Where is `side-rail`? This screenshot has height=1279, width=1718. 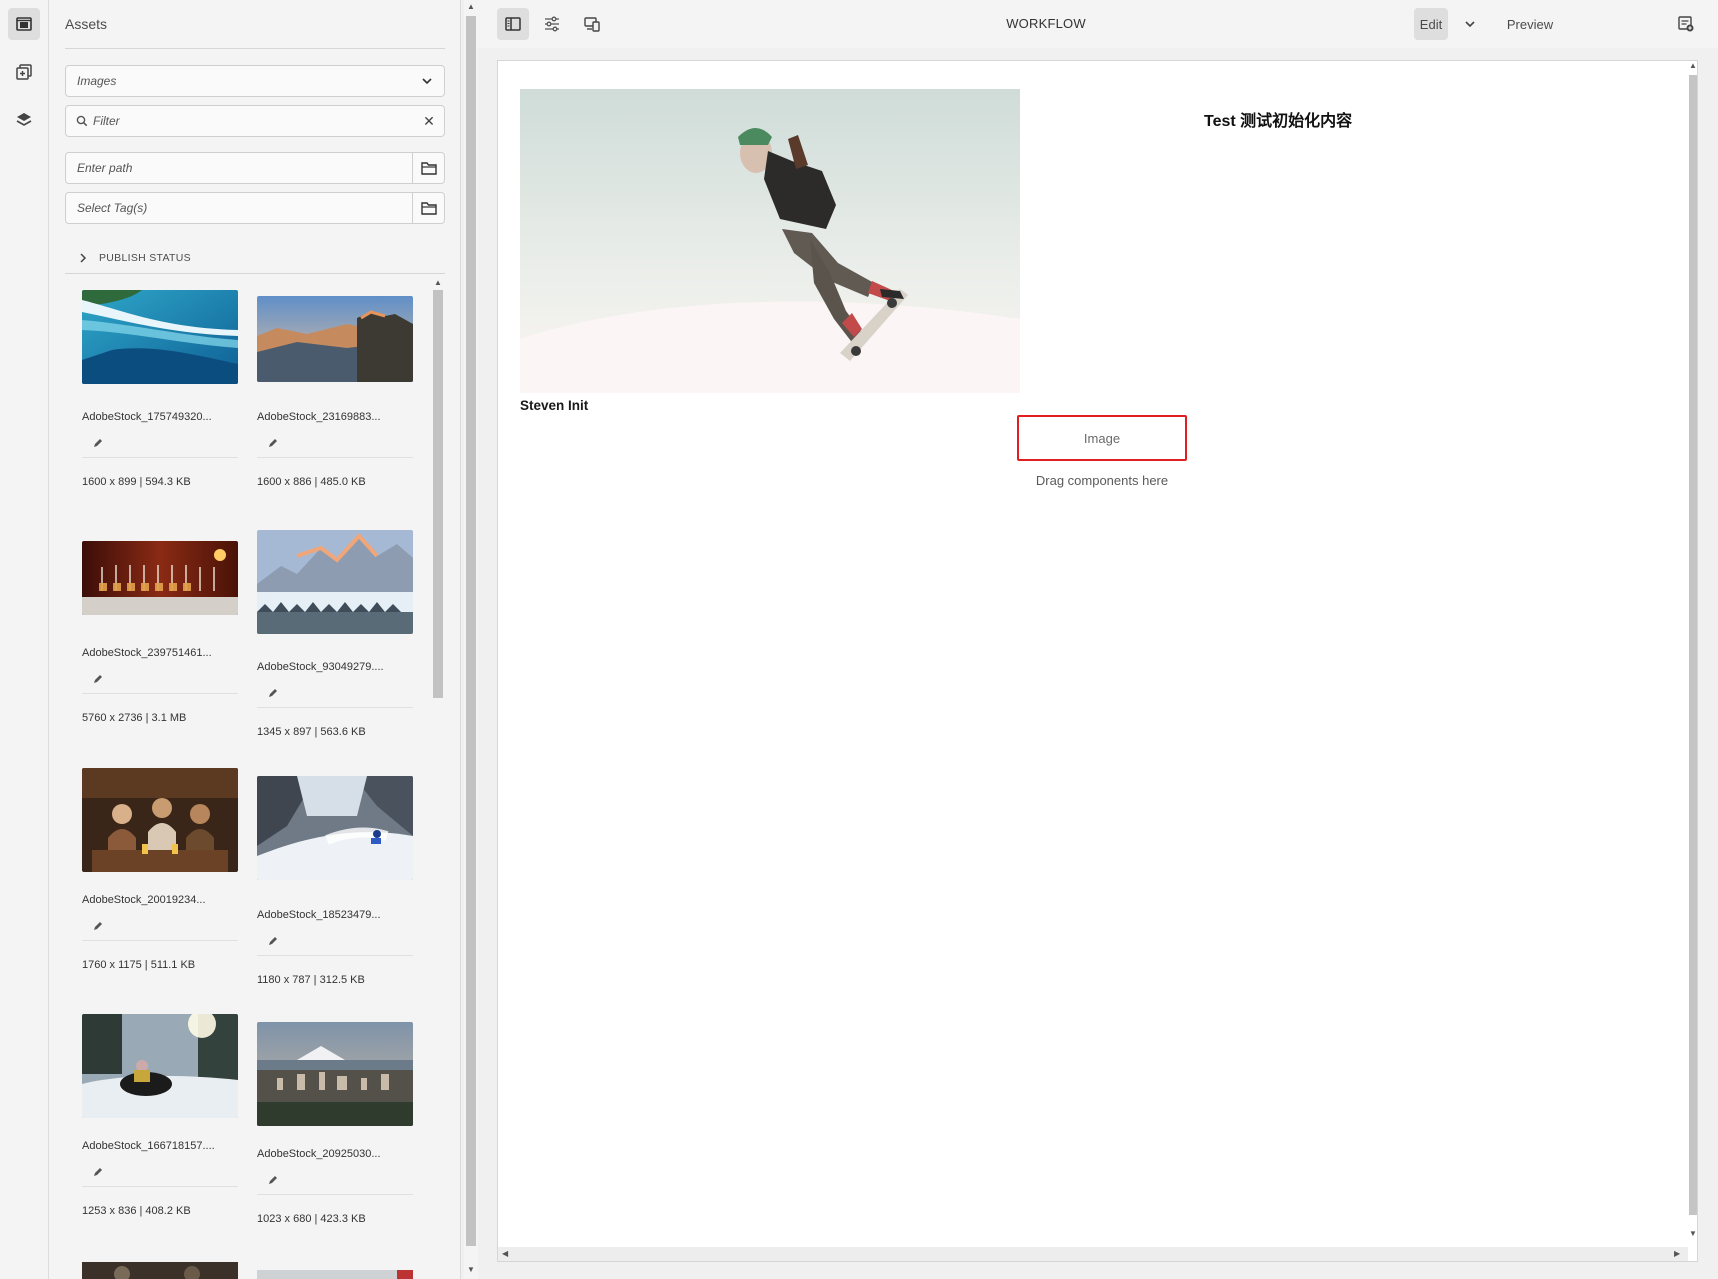
side-rail is located at coordinates (24, 639).